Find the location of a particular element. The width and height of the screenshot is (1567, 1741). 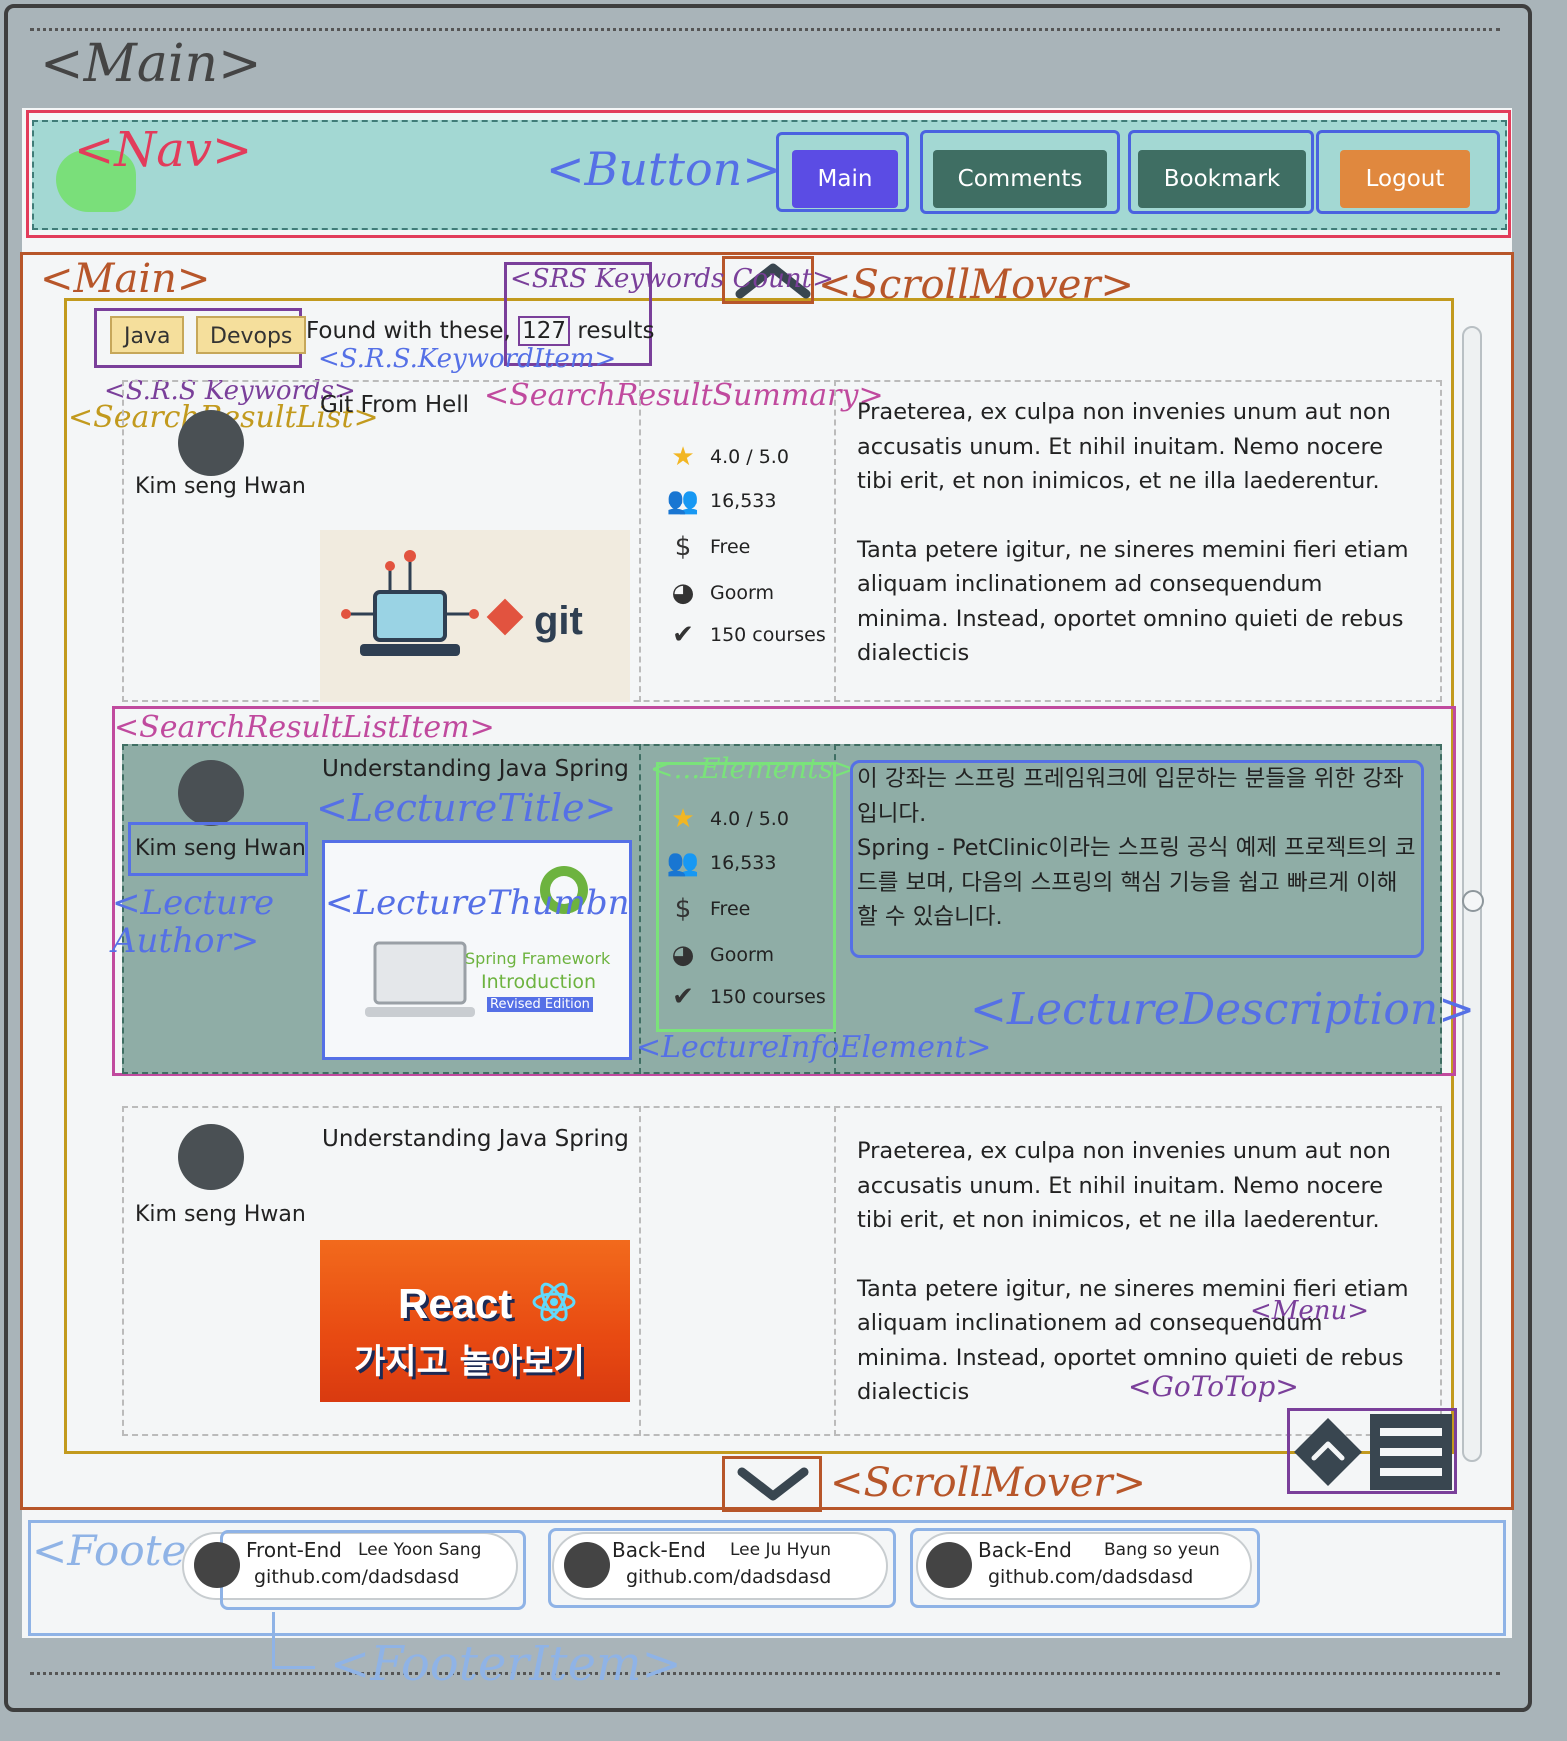

go-to-top-button is located at coordinates (1328, 1452).